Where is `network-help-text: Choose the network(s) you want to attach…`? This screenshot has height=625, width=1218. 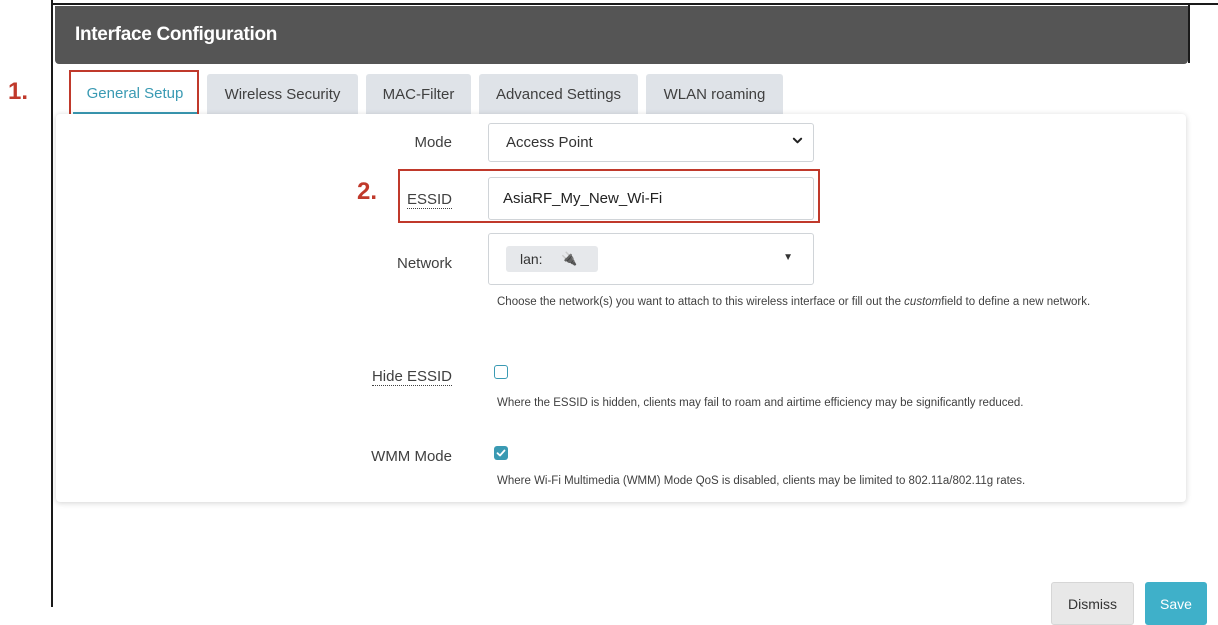
network-help-text: Choose the network(s) you want to attach… is located at coordinates (827, 302).